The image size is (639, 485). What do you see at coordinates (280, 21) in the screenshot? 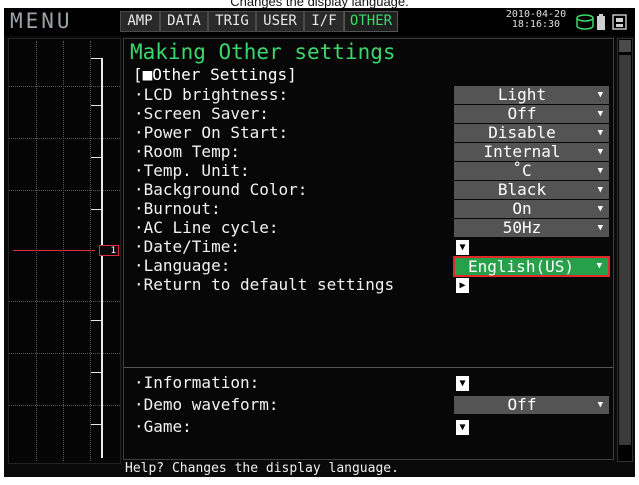
I see `tab-user: USER` at bounding box center [280, 21].